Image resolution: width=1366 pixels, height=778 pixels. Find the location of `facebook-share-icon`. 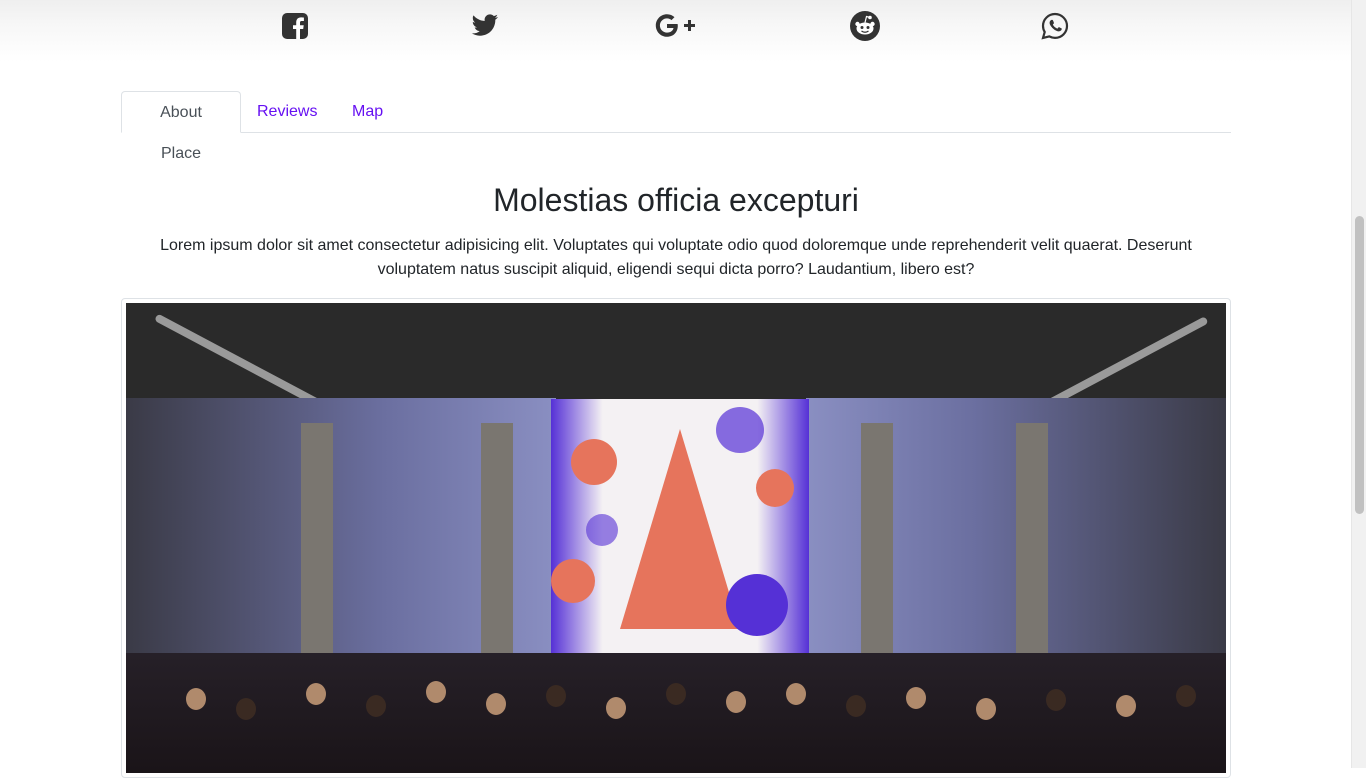

facebook-share-icon is located at coordinates (295, 26).